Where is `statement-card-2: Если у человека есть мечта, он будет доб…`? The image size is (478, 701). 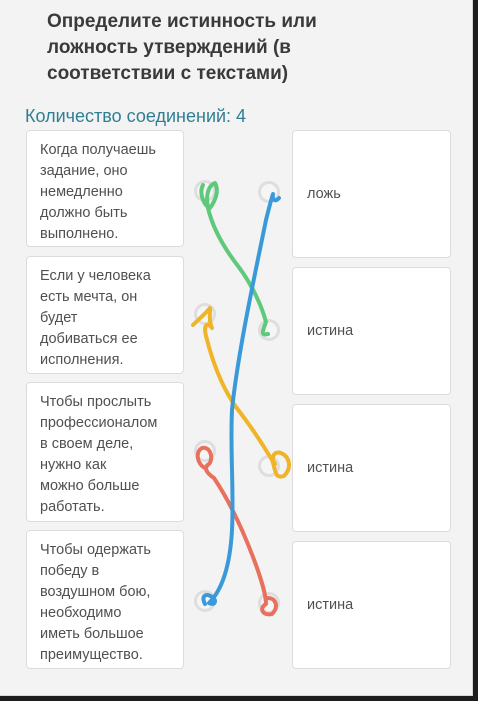
statement-card-2: Если у человека есть мечта, он будет доб… is located at coordinates (105, 315).